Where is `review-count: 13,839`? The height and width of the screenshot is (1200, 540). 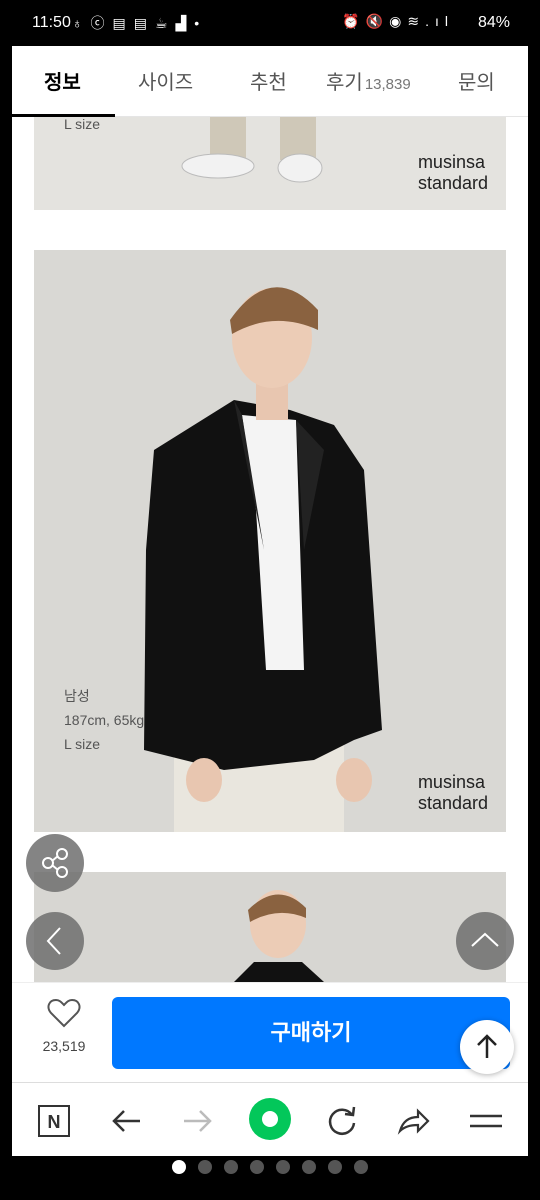 review-count: 13,839 is located at coordinates (387, 84).